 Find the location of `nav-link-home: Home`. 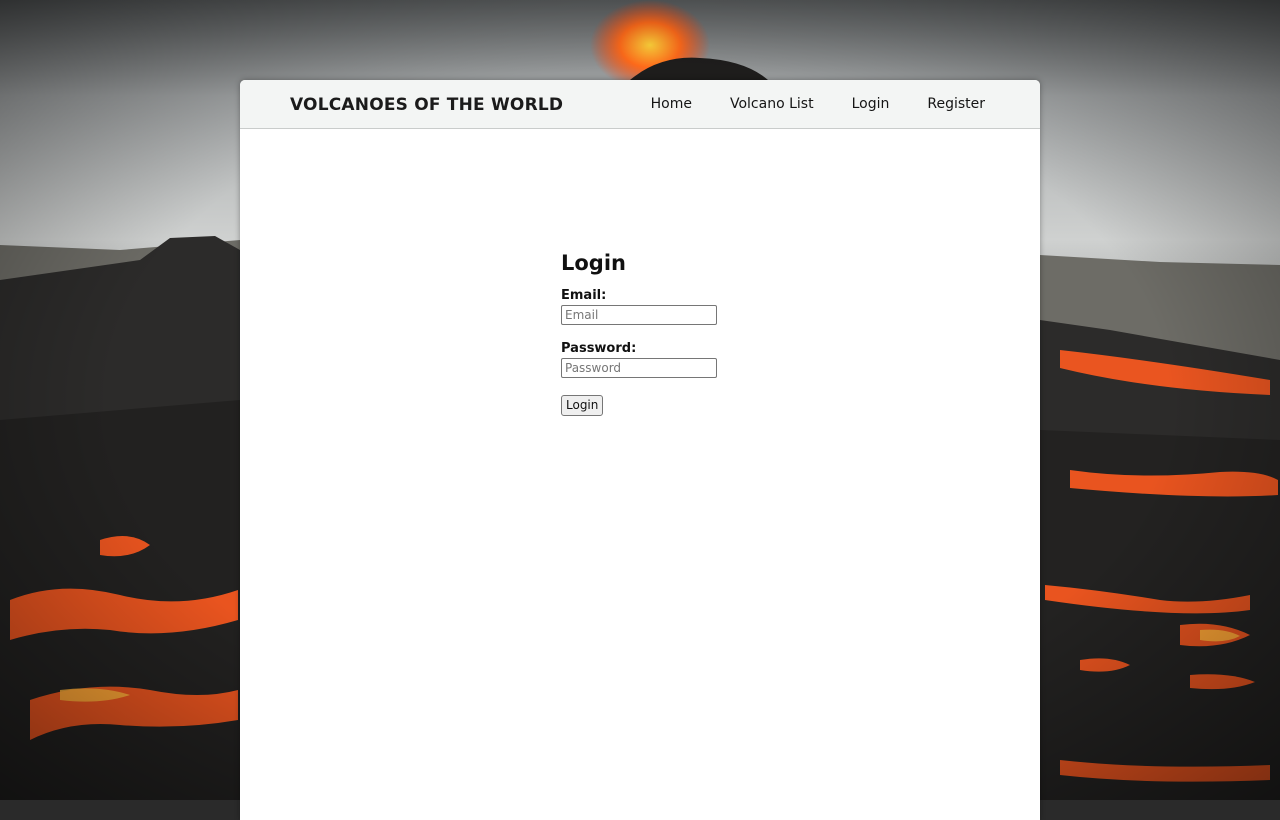

nav-link-home: Home is located at coordinates (671, 104).